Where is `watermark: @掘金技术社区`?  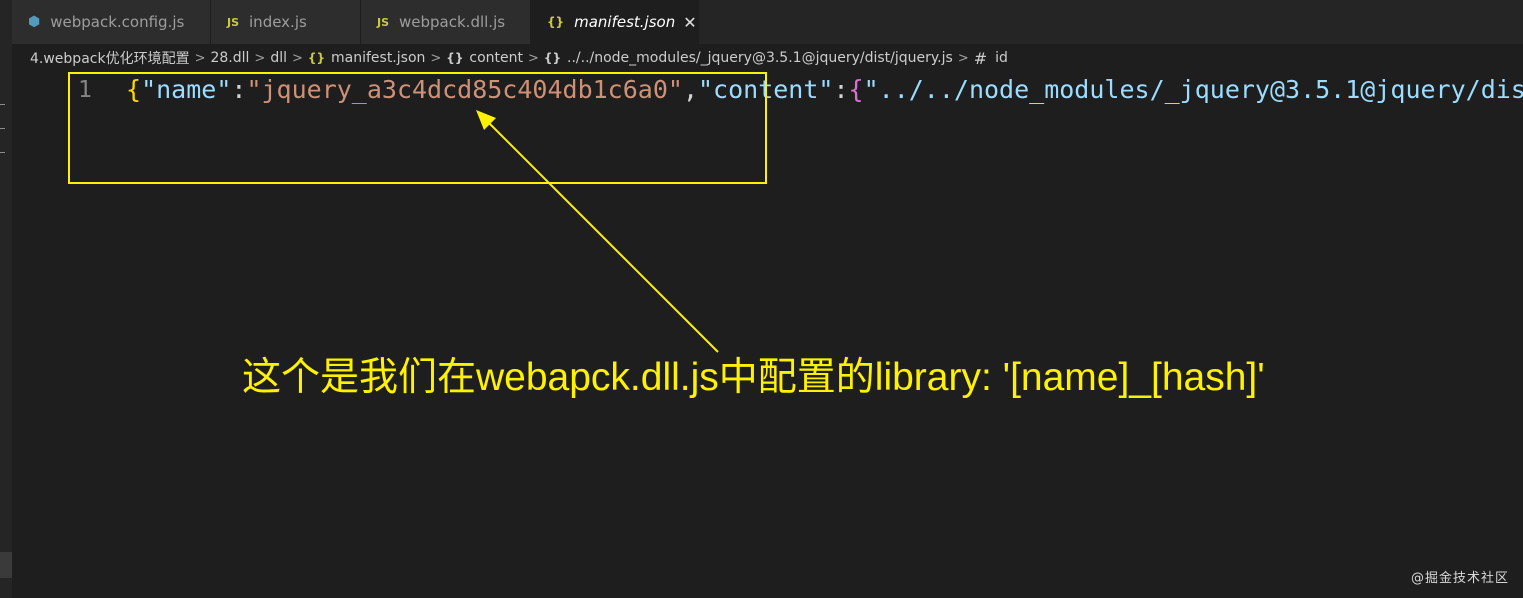
watermark: @掘金技术社区 is located at coordinates (1459, 578).